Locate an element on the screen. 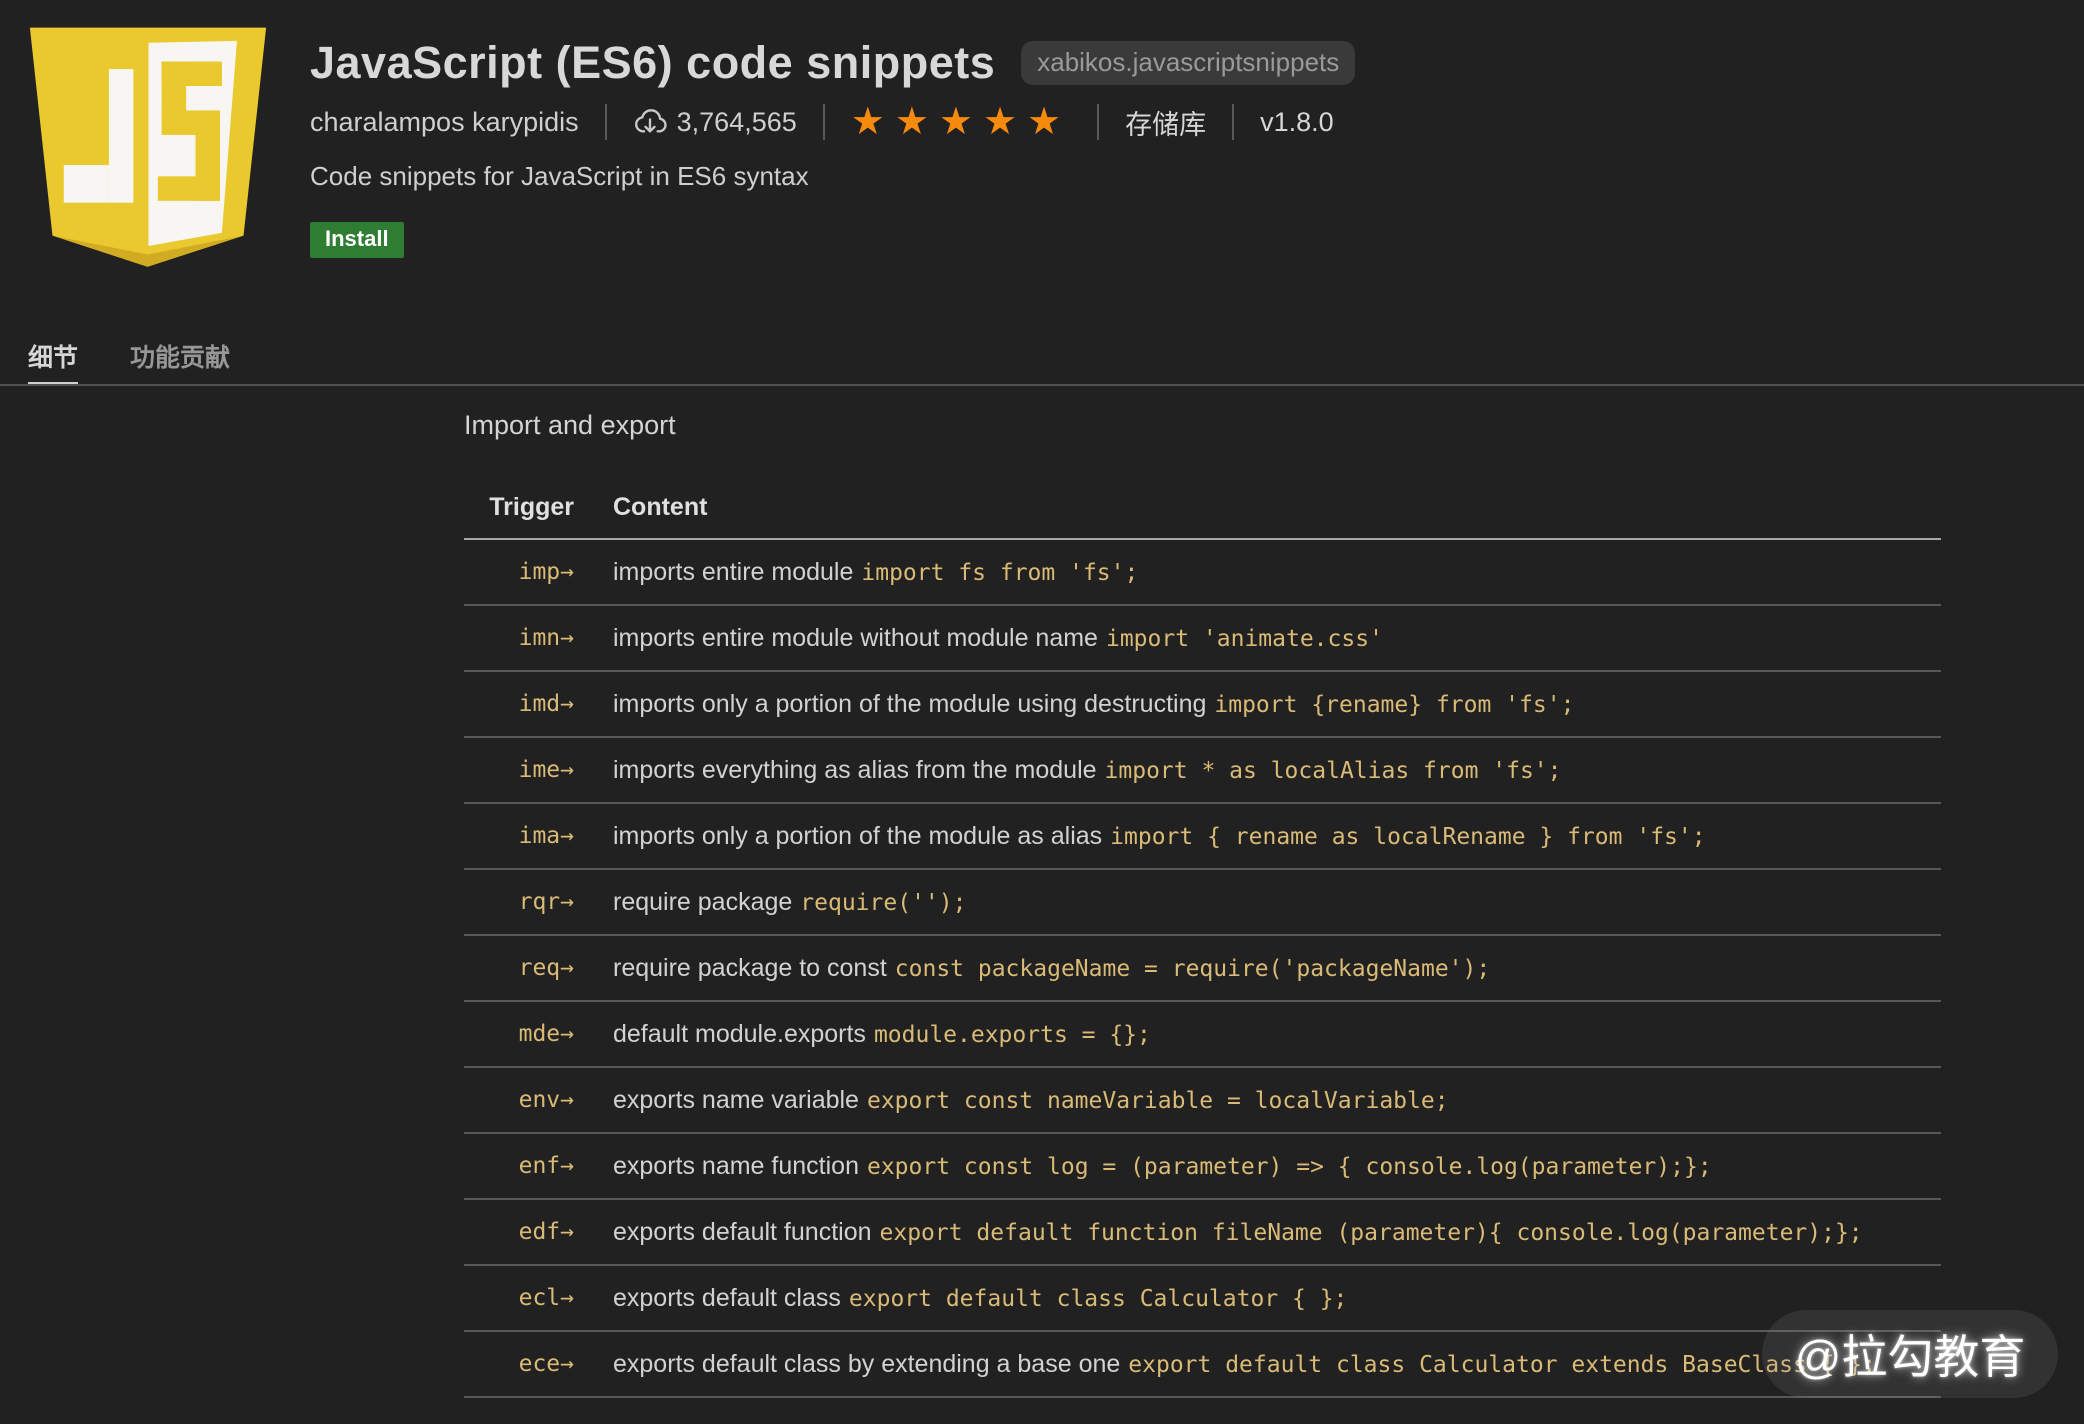  snippet-code: import {rename} from 'fs'; is located at coordinates (1394, 704).